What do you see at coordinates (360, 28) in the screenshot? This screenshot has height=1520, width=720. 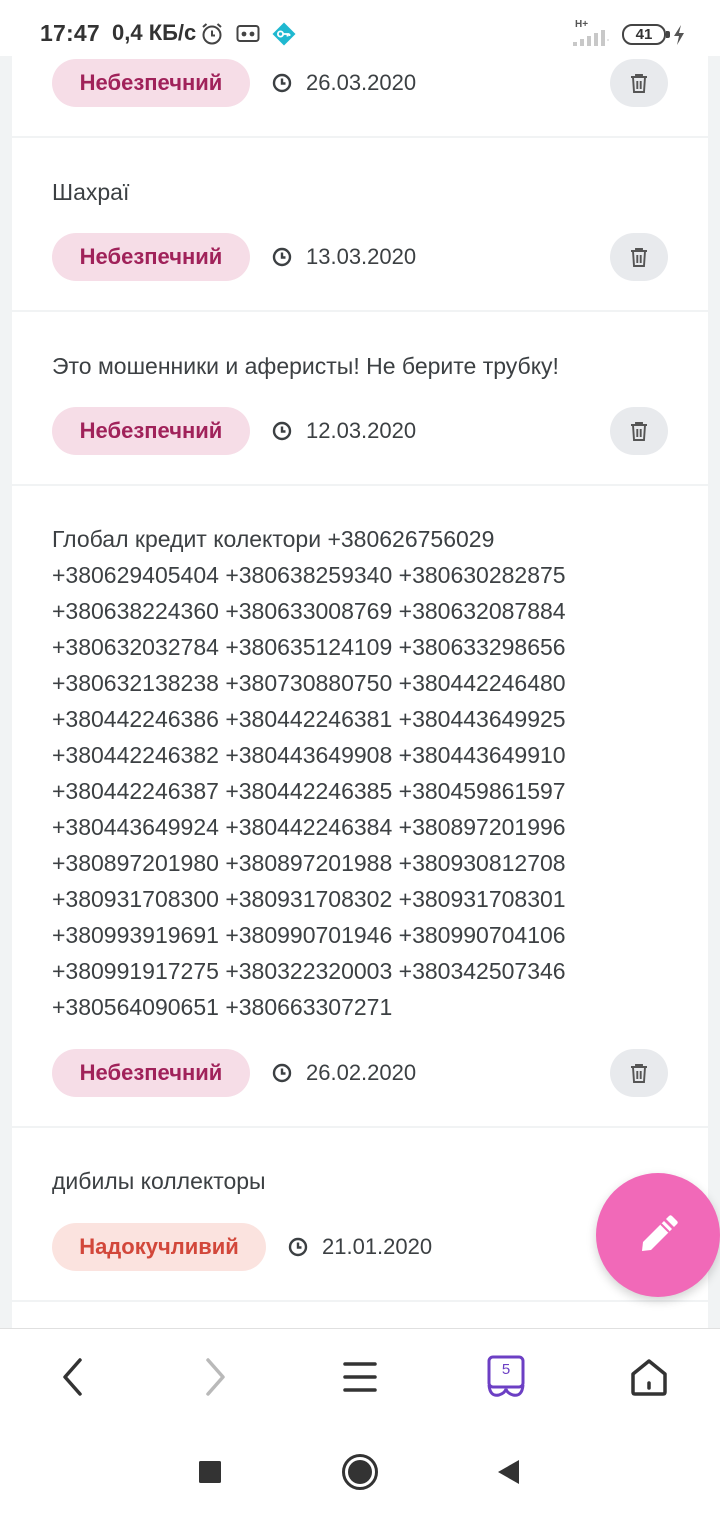 I see `status-bar: 17:47 0,4 КБ/с H+ 41` at bounding box center [360, 28].